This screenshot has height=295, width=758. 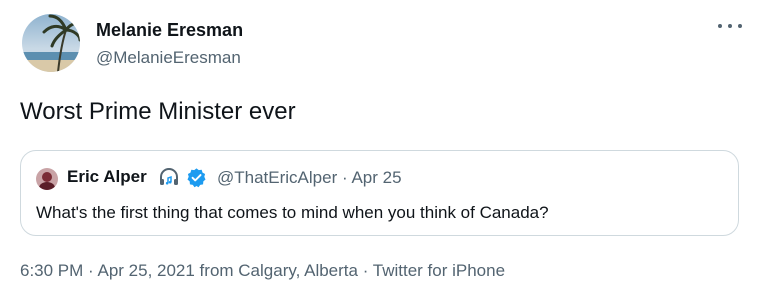 I want to click on quoted-author-avatar, so click(x=47, y=179).